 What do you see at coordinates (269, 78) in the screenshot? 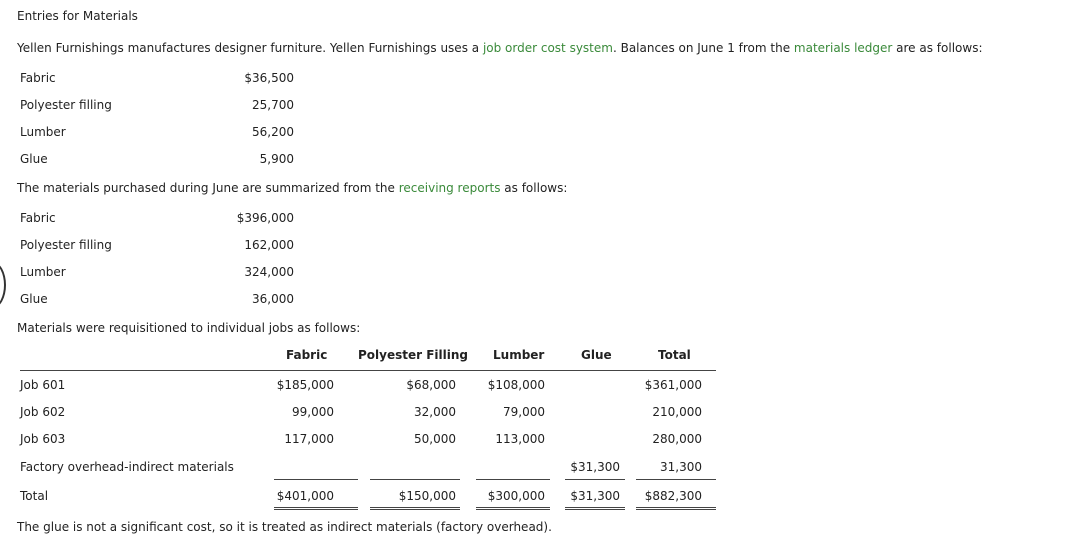
I see `balance-value: $36,500` at bounding box center [269, 78].